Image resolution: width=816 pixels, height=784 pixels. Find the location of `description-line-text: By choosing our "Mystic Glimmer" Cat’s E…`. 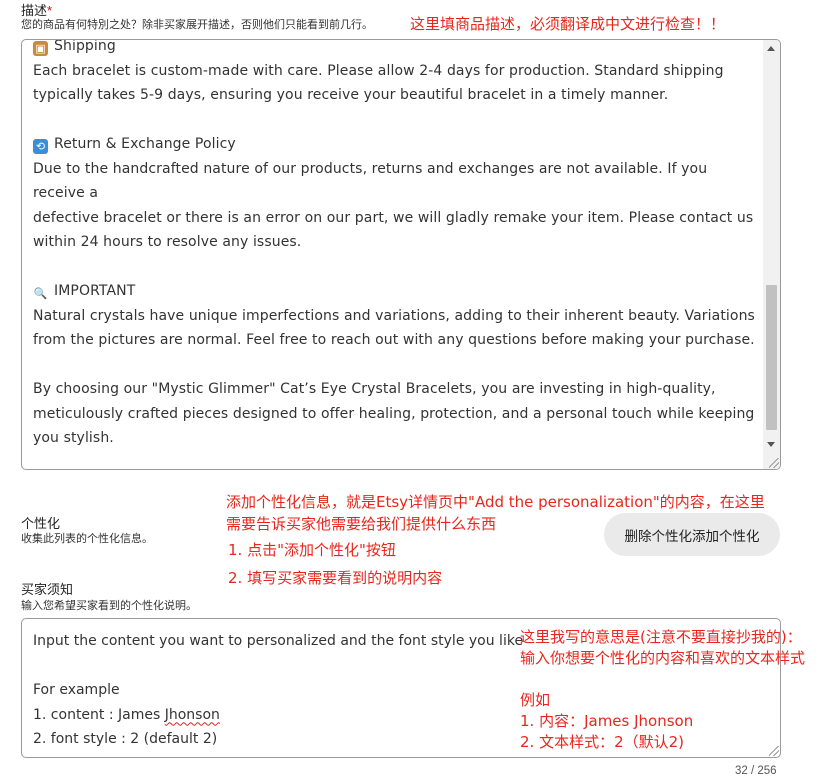

description-line-text: By choosing our "Mystic Glimmer" Cat’s E… is located at coordinates (374, 389).